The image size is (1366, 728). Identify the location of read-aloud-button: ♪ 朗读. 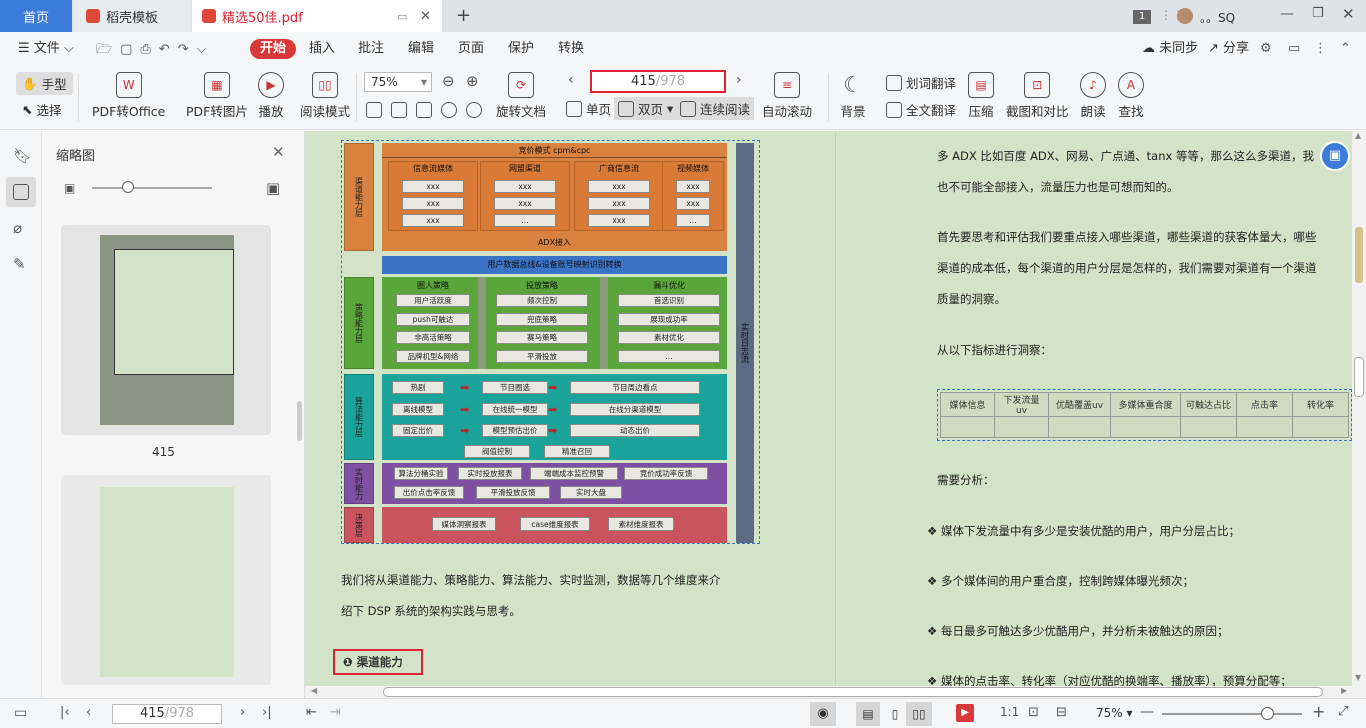
(1093, 96).